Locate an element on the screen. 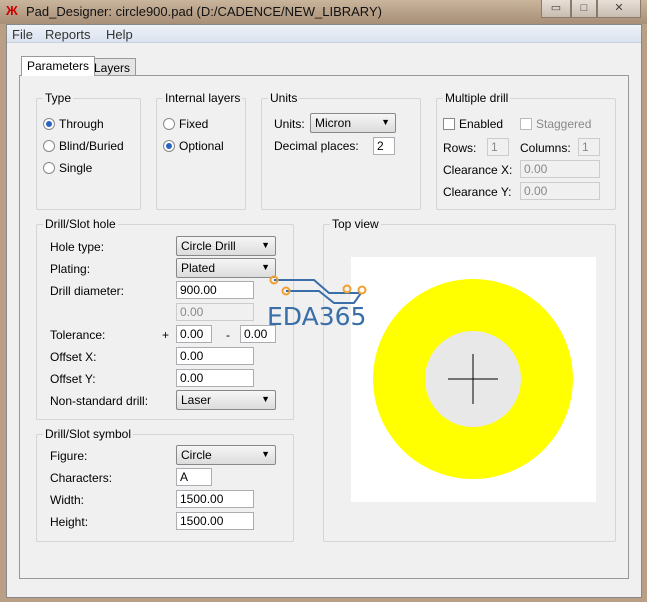  columns-input: 1 is located at coordinates (589, 147).